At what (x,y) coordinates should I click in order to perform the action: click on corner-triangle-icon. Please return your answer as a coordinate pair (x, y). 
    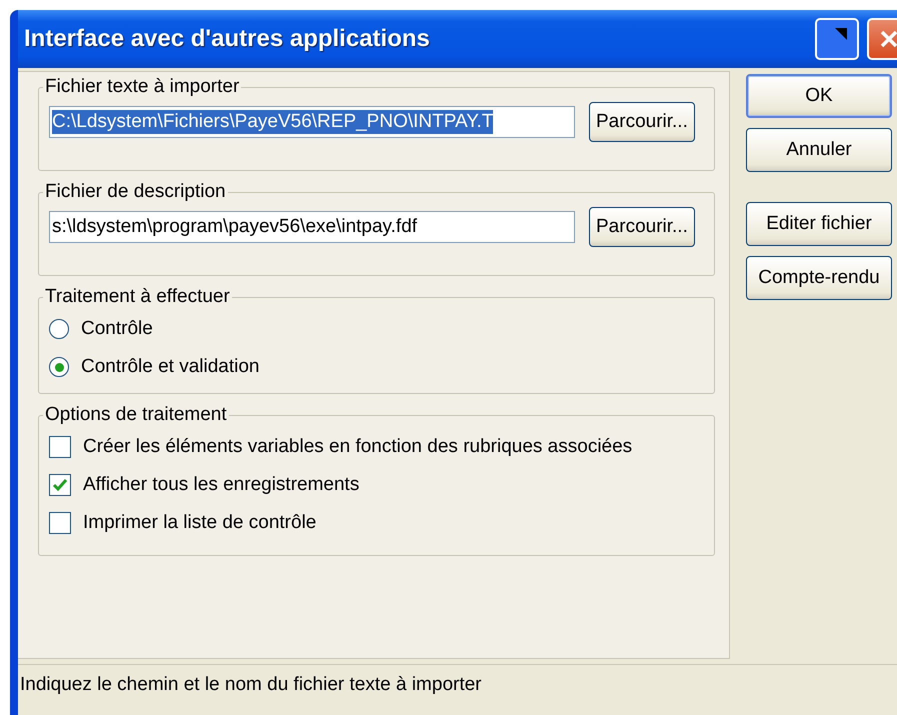
    Looking at the image, I should click on (840, 35).